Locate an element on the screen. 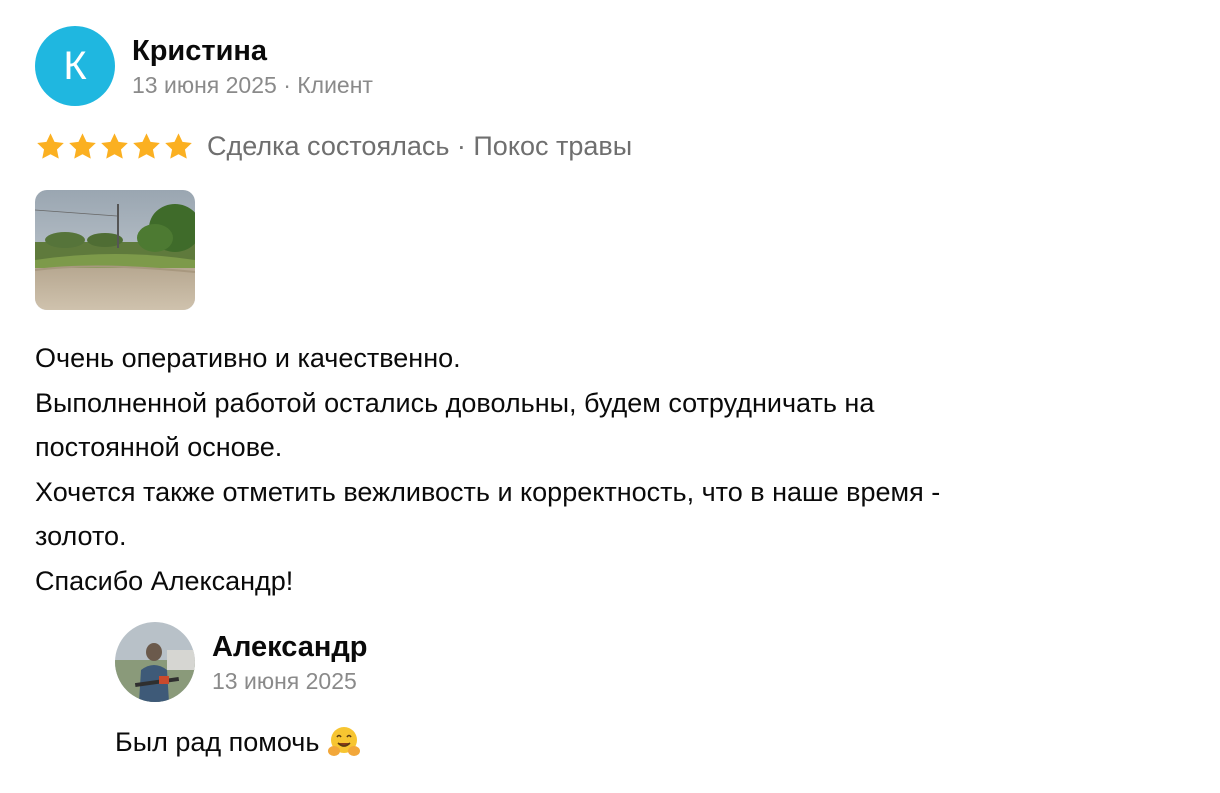 This screenshot has width=1220, height=793. person-photo-avatar is located at coordinates (155, 662).